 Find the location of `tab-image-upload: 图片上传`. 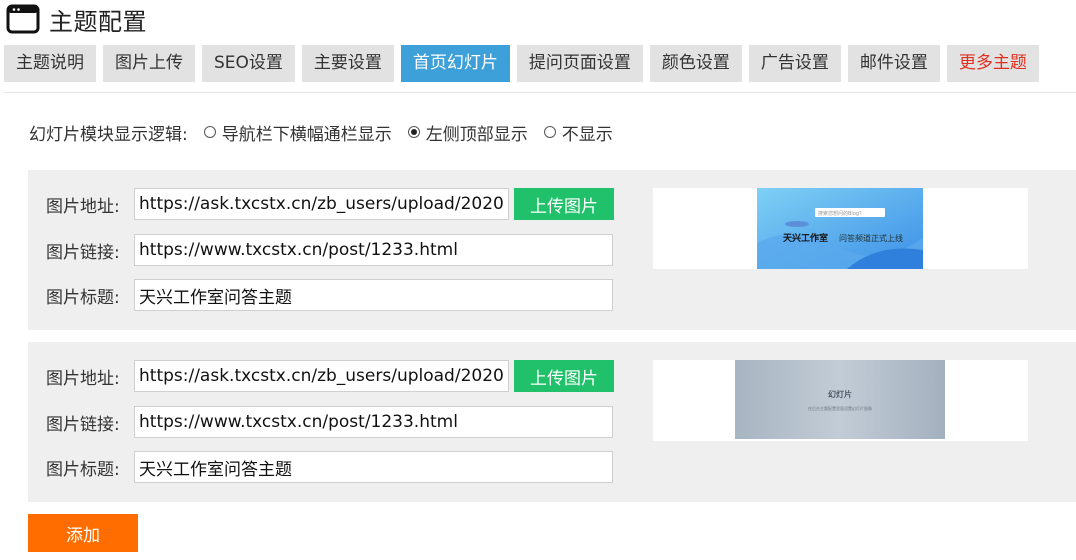

tab-image-upload: 图片上传 is located at coordinates (149, 63).